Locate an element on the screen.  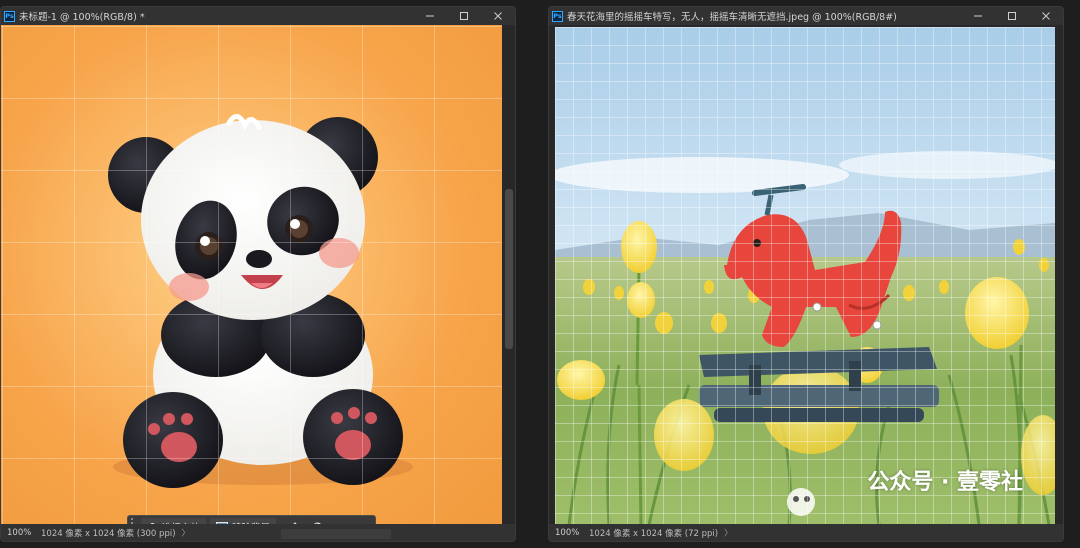
document-tab-left: Ps 未标题-1 @ 100%(RGB/8) * is located at coordinates (258, 16).